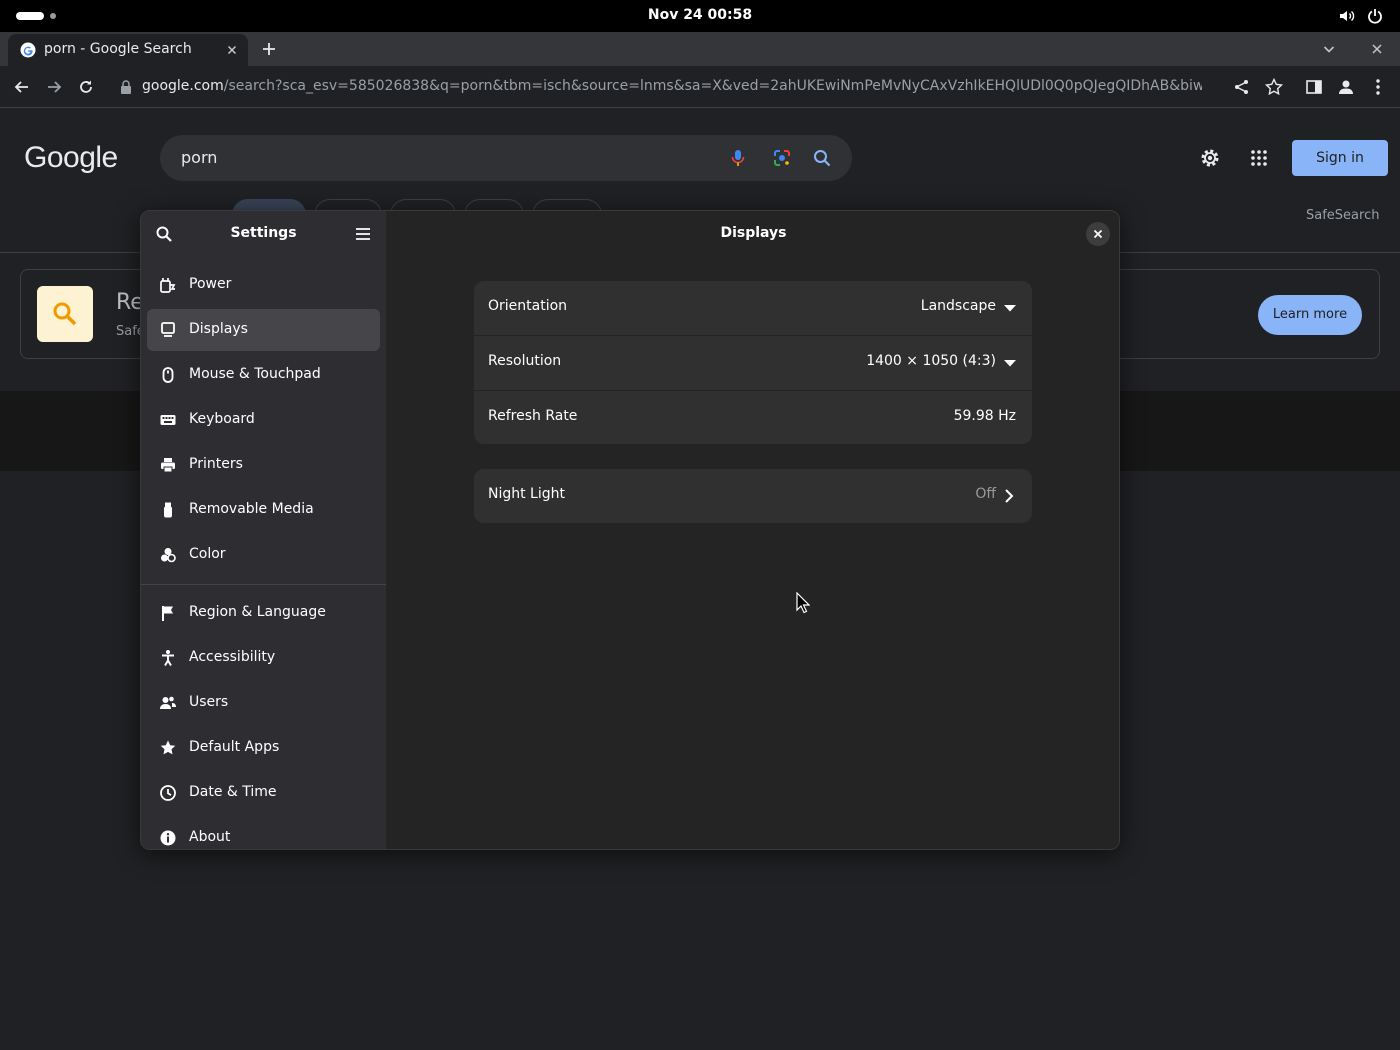  I want to click on refresh-rate-value: 59.98 Hz, so click(984, 416).